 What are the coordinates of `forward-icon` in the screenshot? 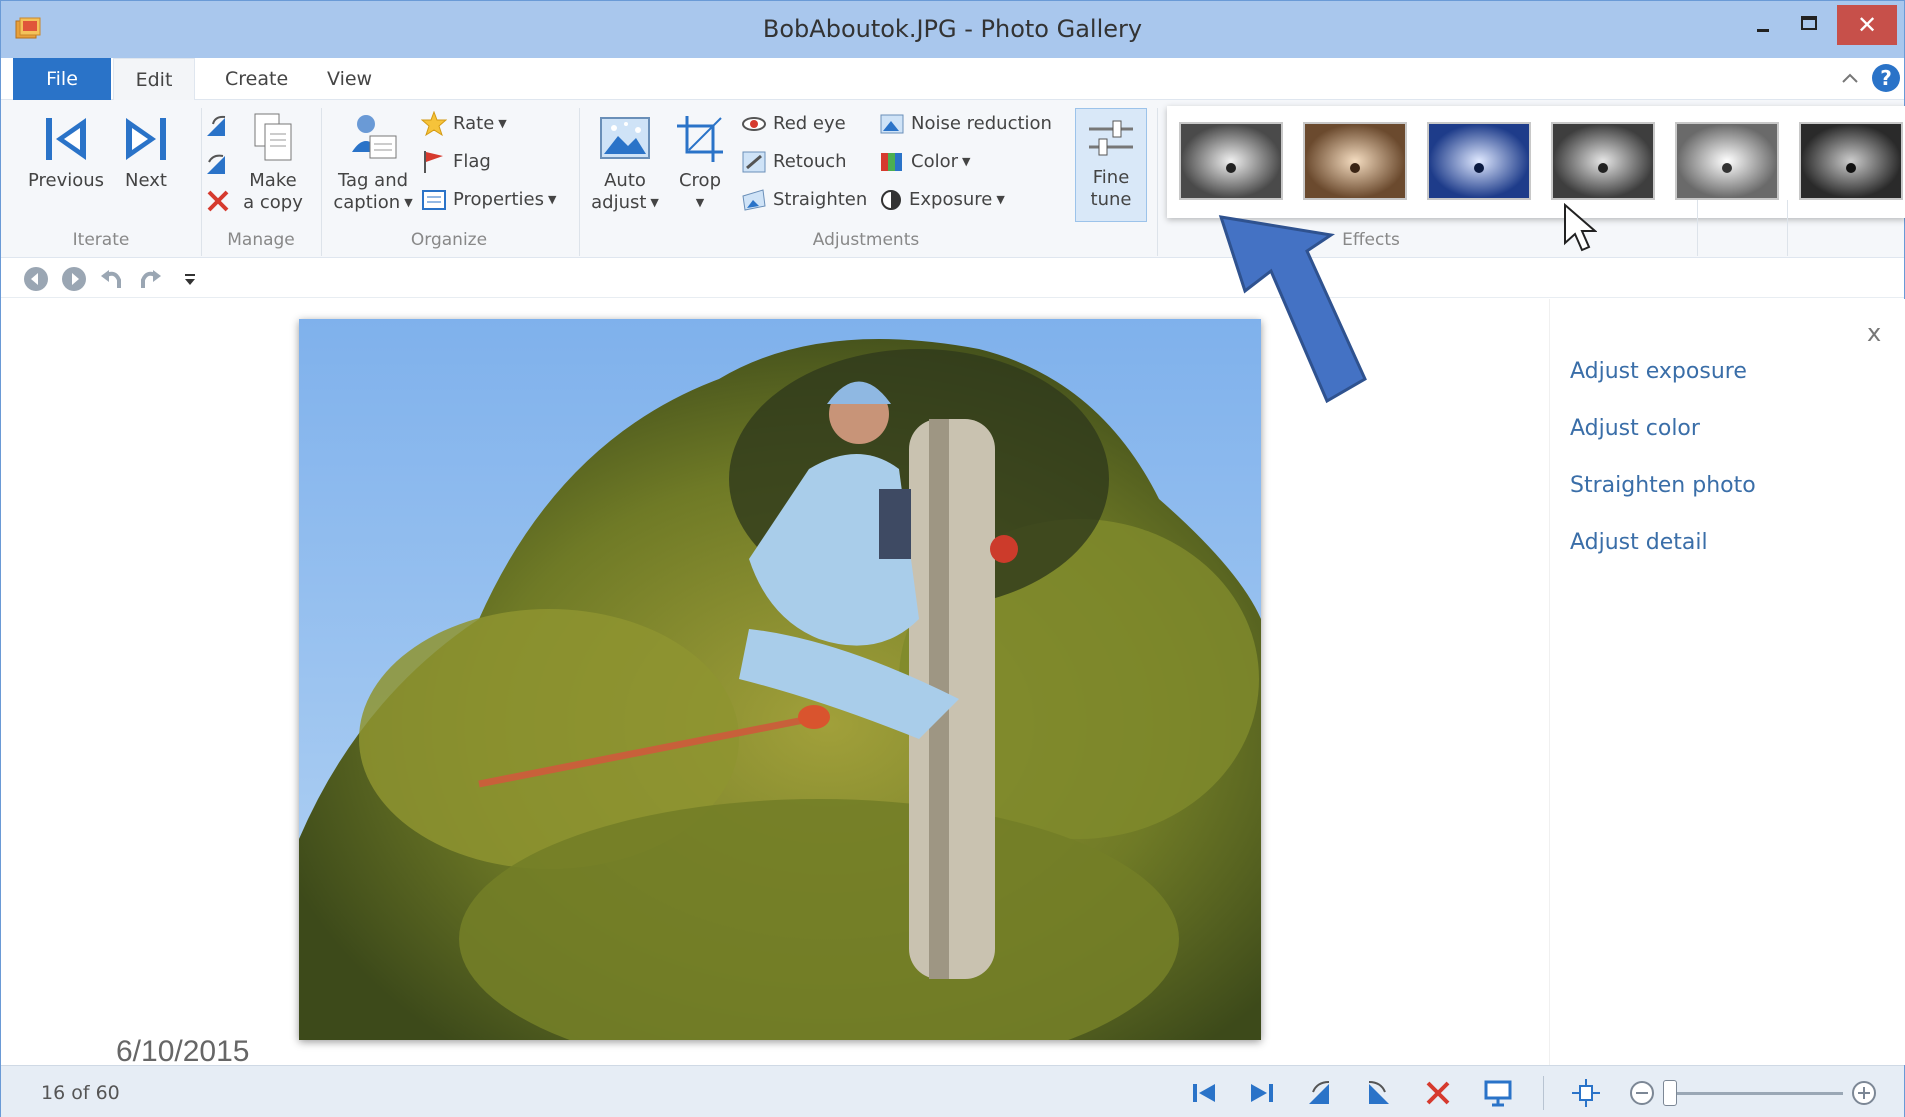 It's located at (74, 279).